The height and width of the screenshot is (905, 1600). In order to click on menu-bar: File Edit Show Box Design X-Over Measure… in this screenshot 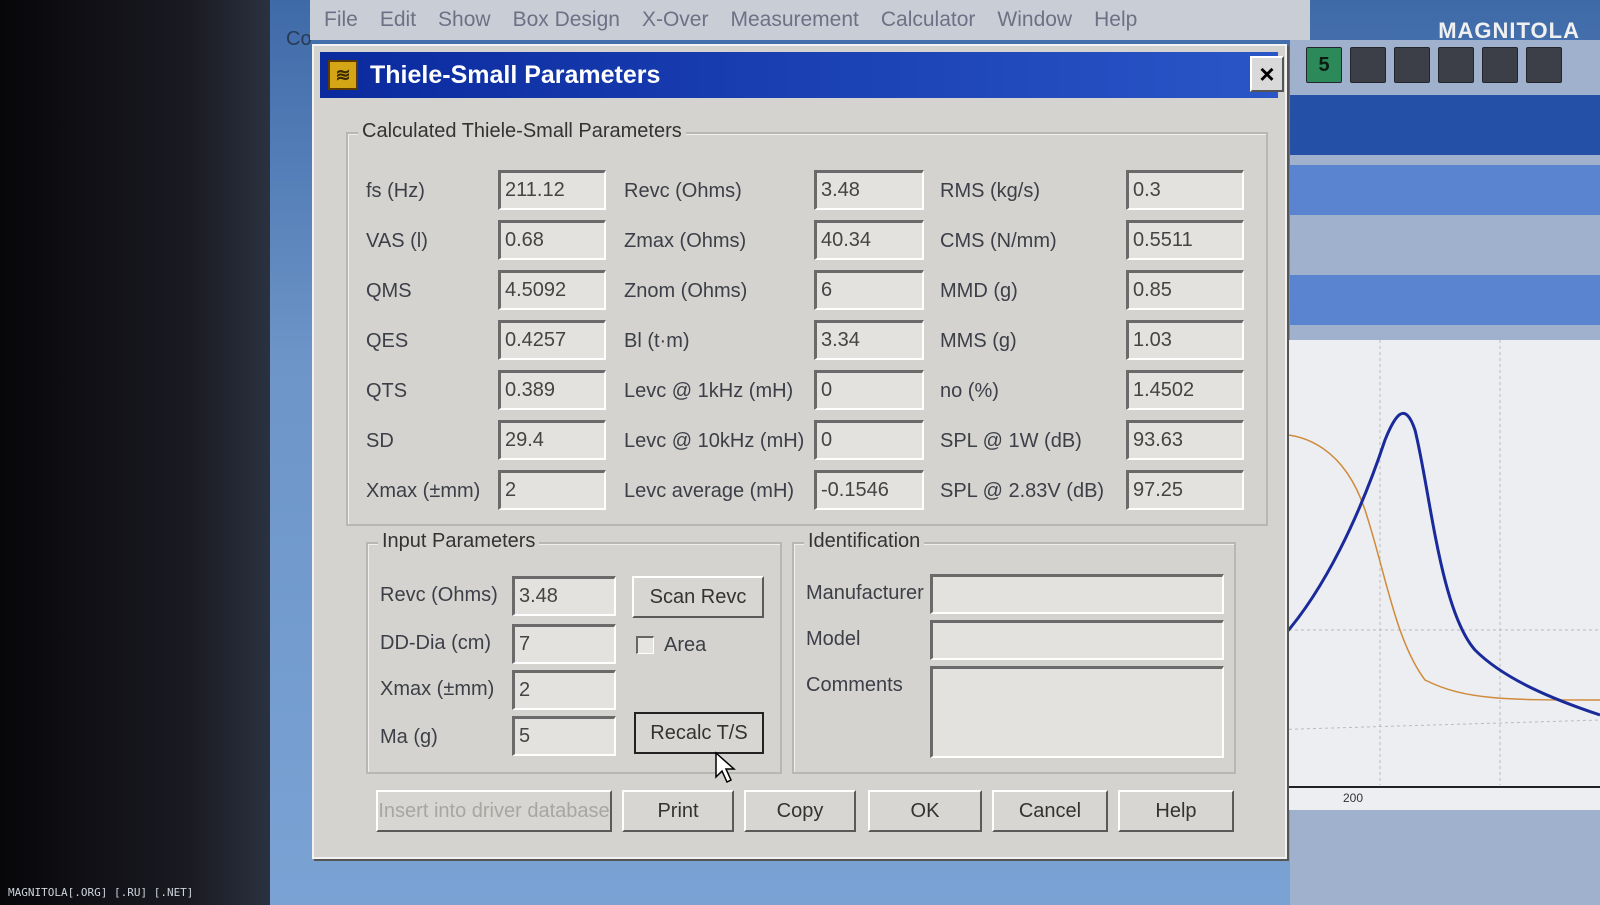, I will do `click(810, 20)`.